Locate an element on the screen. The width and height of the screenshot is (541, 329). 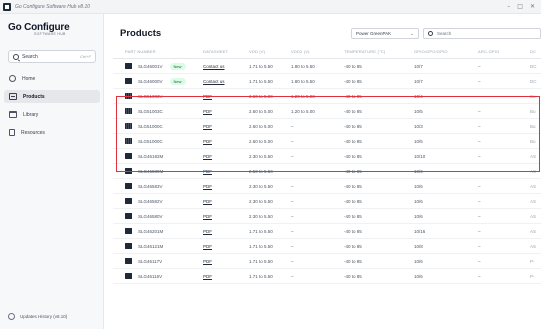
part-number: SLG46121M is located at coordinates (150, 246).